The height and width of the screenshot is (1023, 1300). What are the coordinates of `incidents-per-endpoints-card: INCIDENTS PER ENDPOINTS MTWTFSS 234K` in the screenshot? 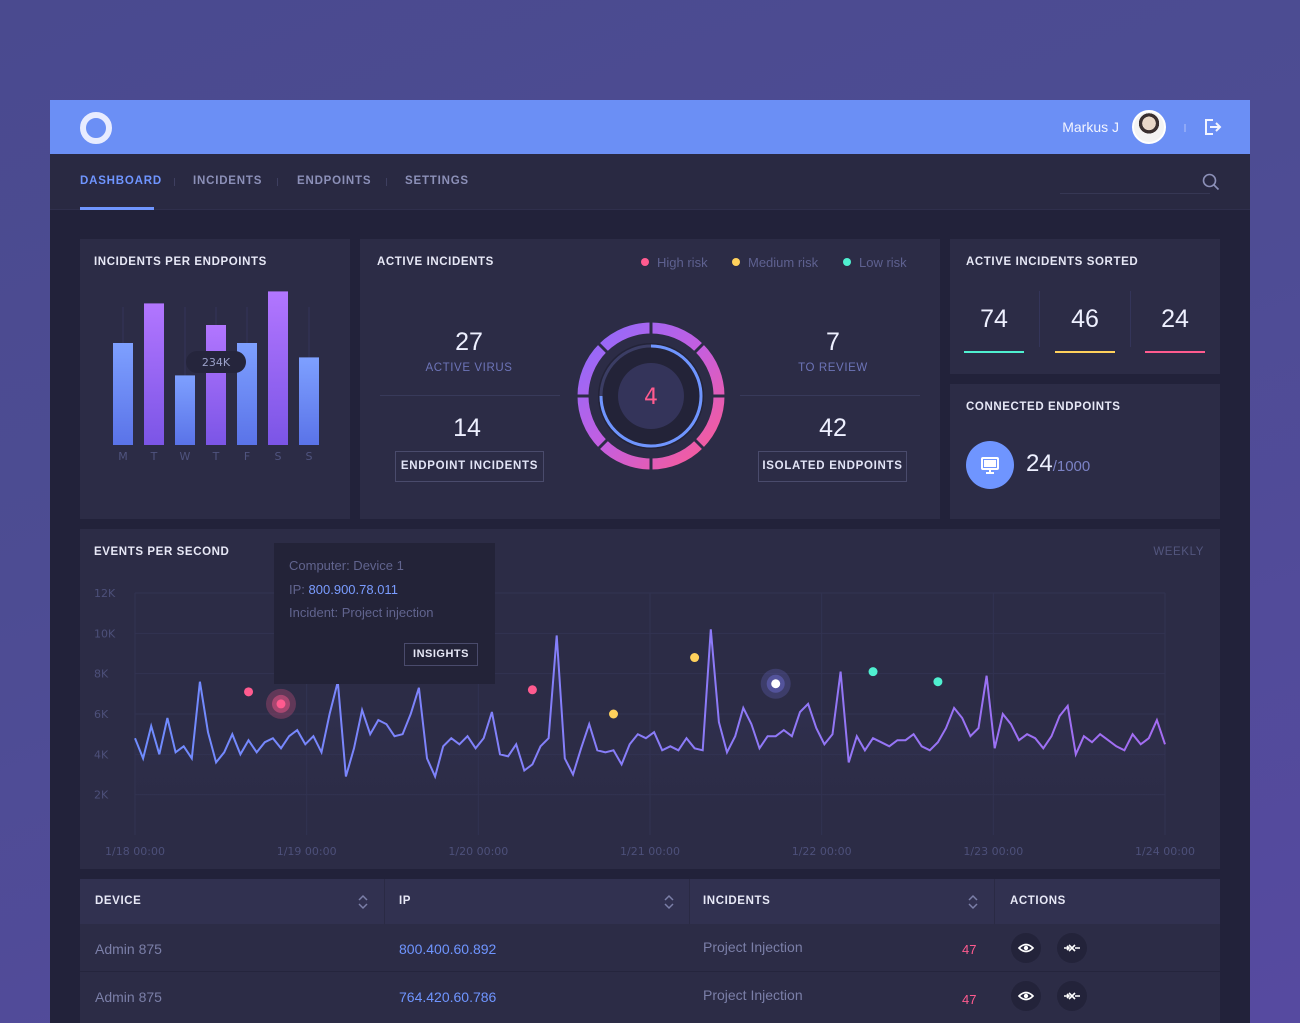 It's located at (215, 379).